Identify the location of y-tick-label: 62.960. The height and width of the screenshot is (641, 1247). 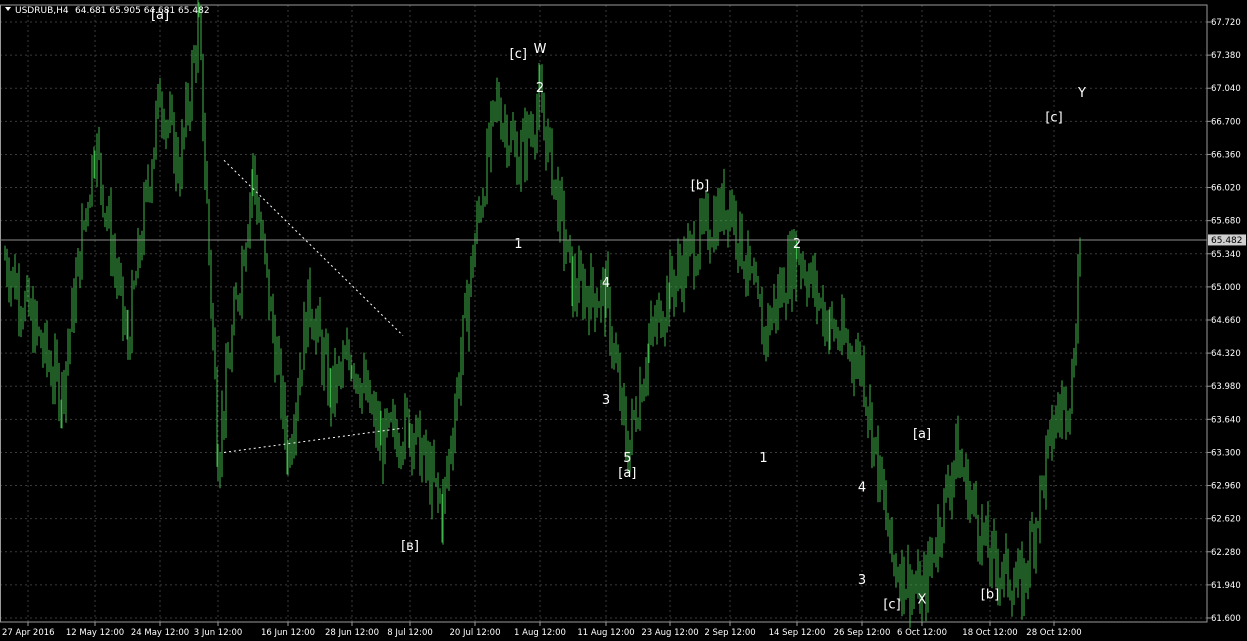
(1226, 487).